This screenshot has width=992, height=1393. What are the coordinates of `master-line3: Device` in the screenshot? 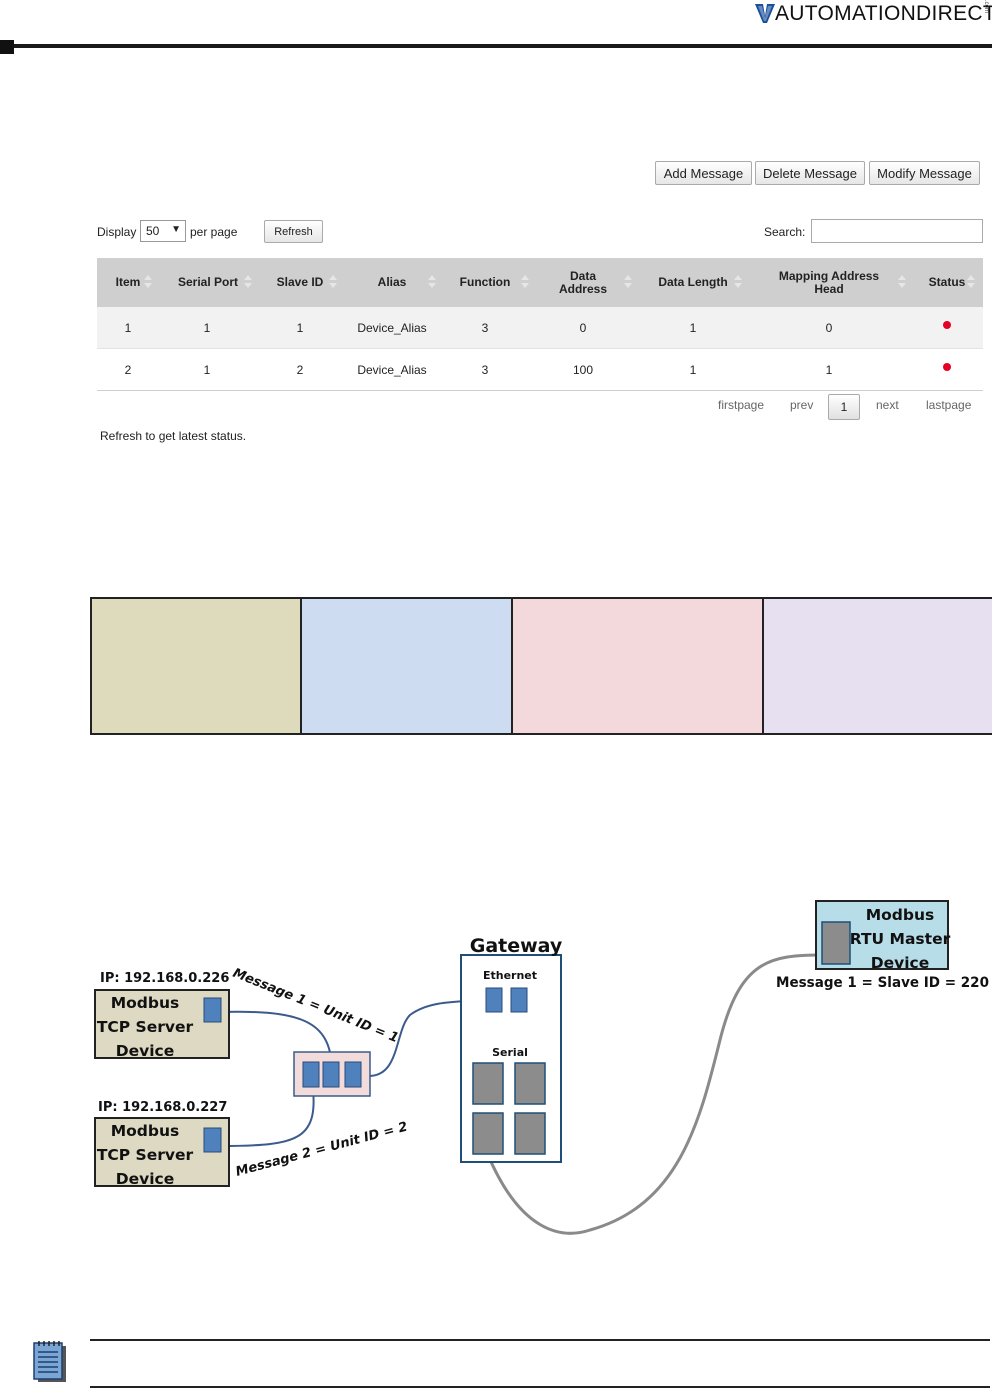 It's located at (900, 963).